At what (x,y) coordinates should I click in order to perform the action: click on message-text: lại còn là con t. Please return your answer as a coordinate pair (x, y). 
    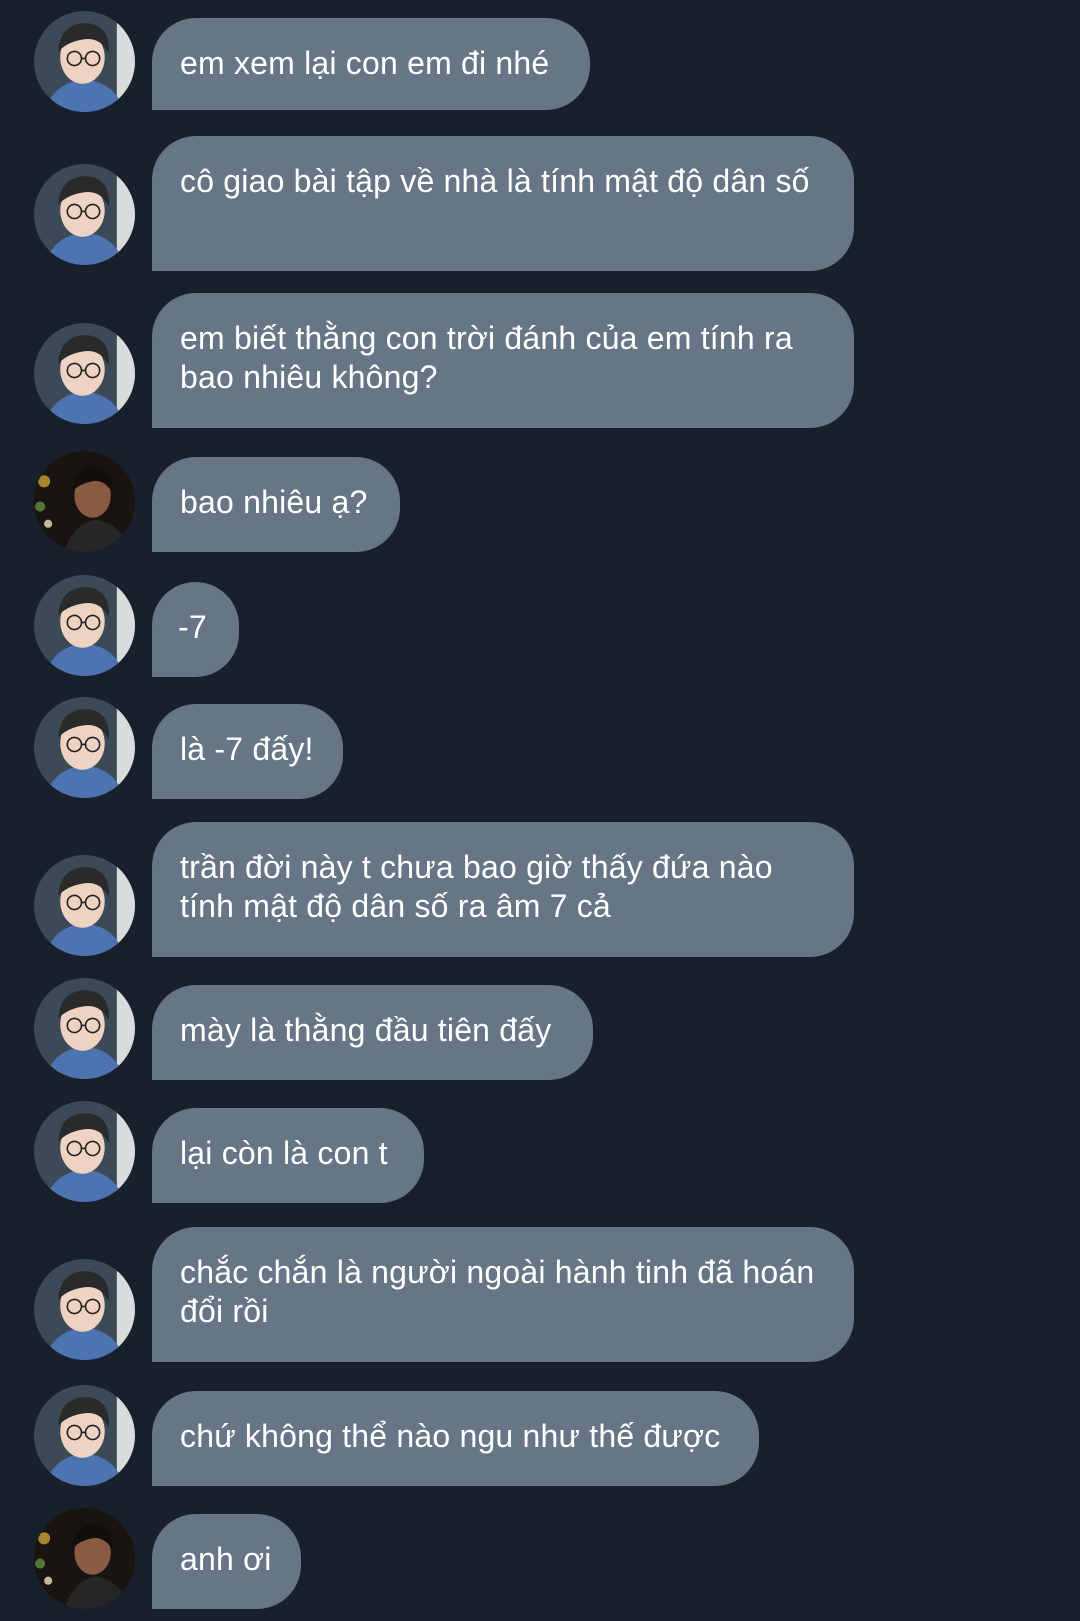
    Looking at the image, I should click on (284, 1153).